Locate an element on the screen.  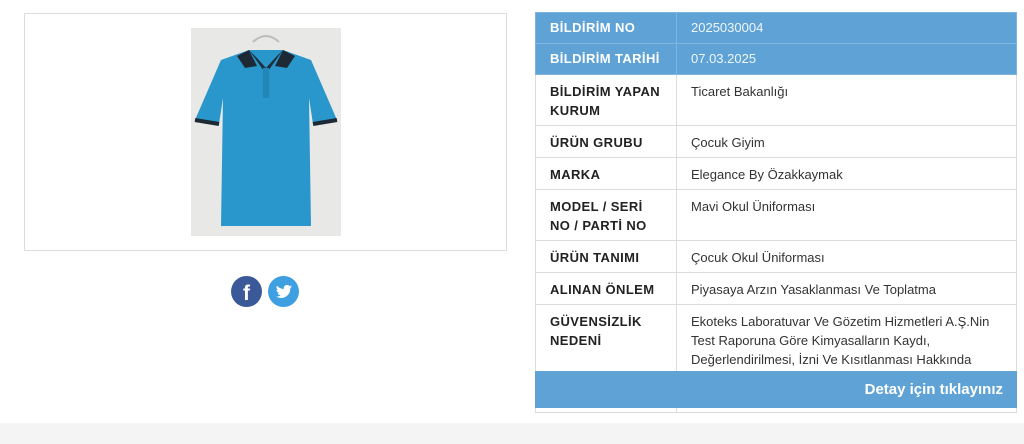
label-product-description: ÜRÜN TANIMI is located at coordinates (606, 256).